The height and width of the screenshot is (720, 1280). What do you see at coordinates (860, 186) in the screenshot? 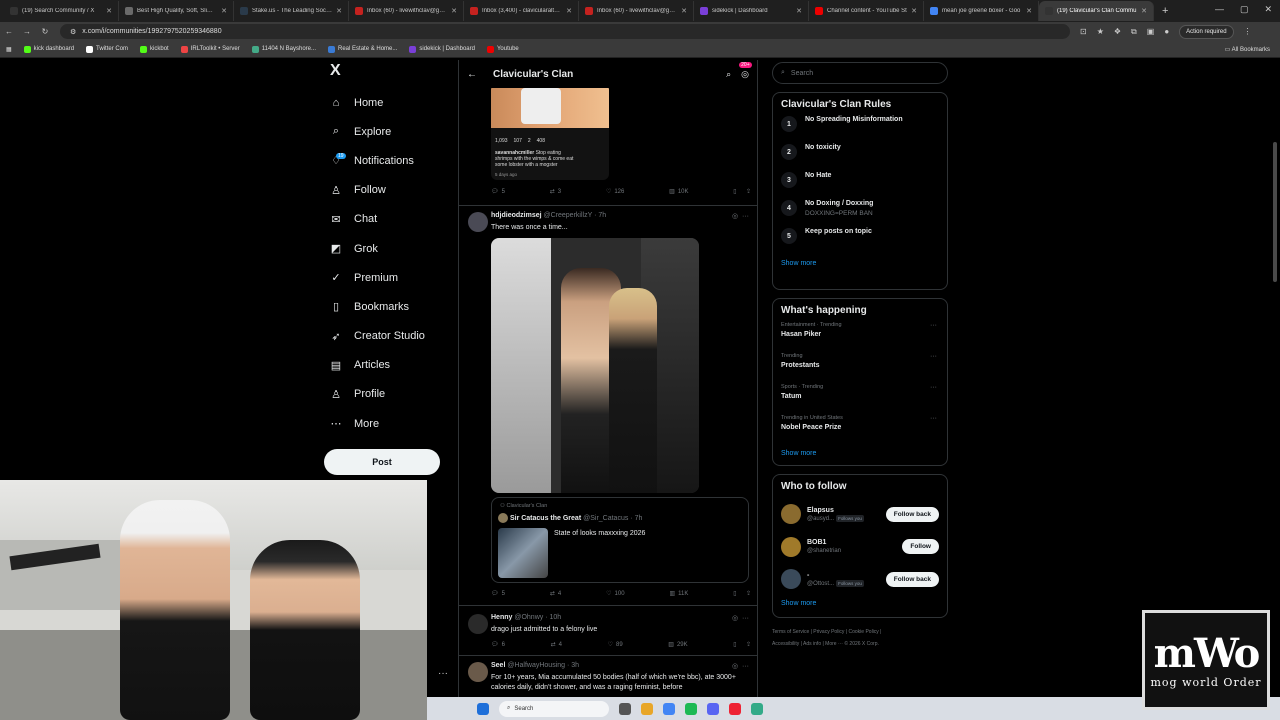
I see `rule-item: 3 No Hate` at bounding box center [860, 186].